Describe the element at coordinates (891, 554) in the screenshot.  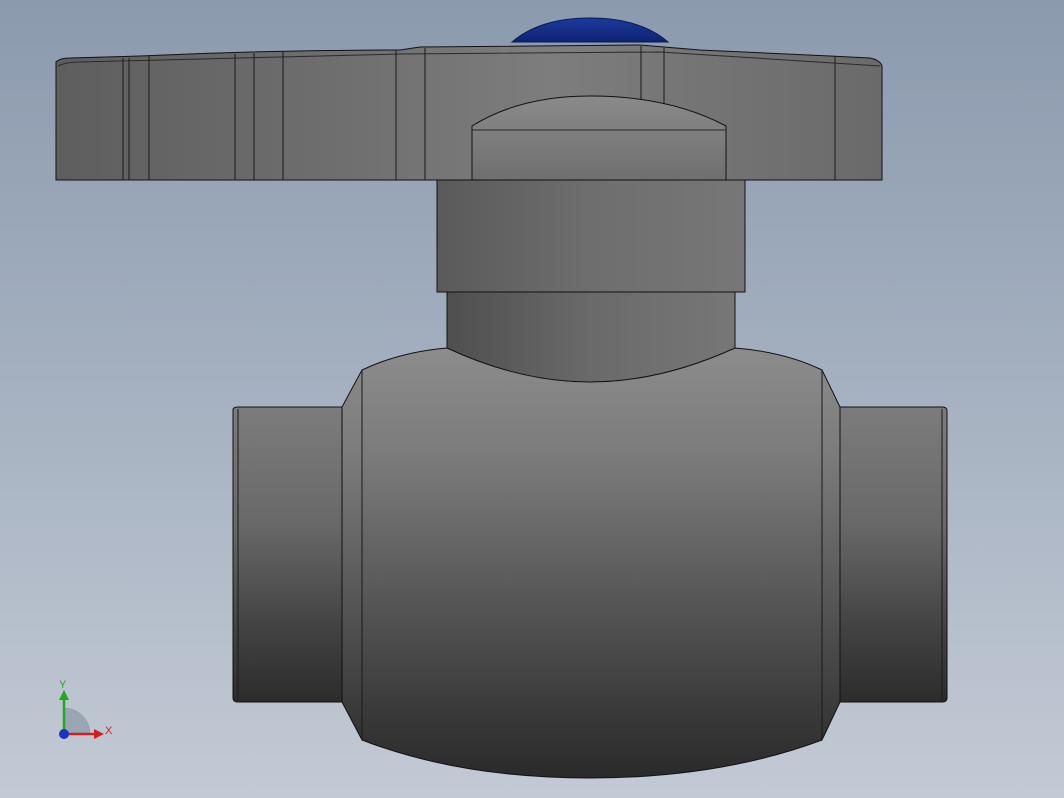
I see `right-port` at that location.